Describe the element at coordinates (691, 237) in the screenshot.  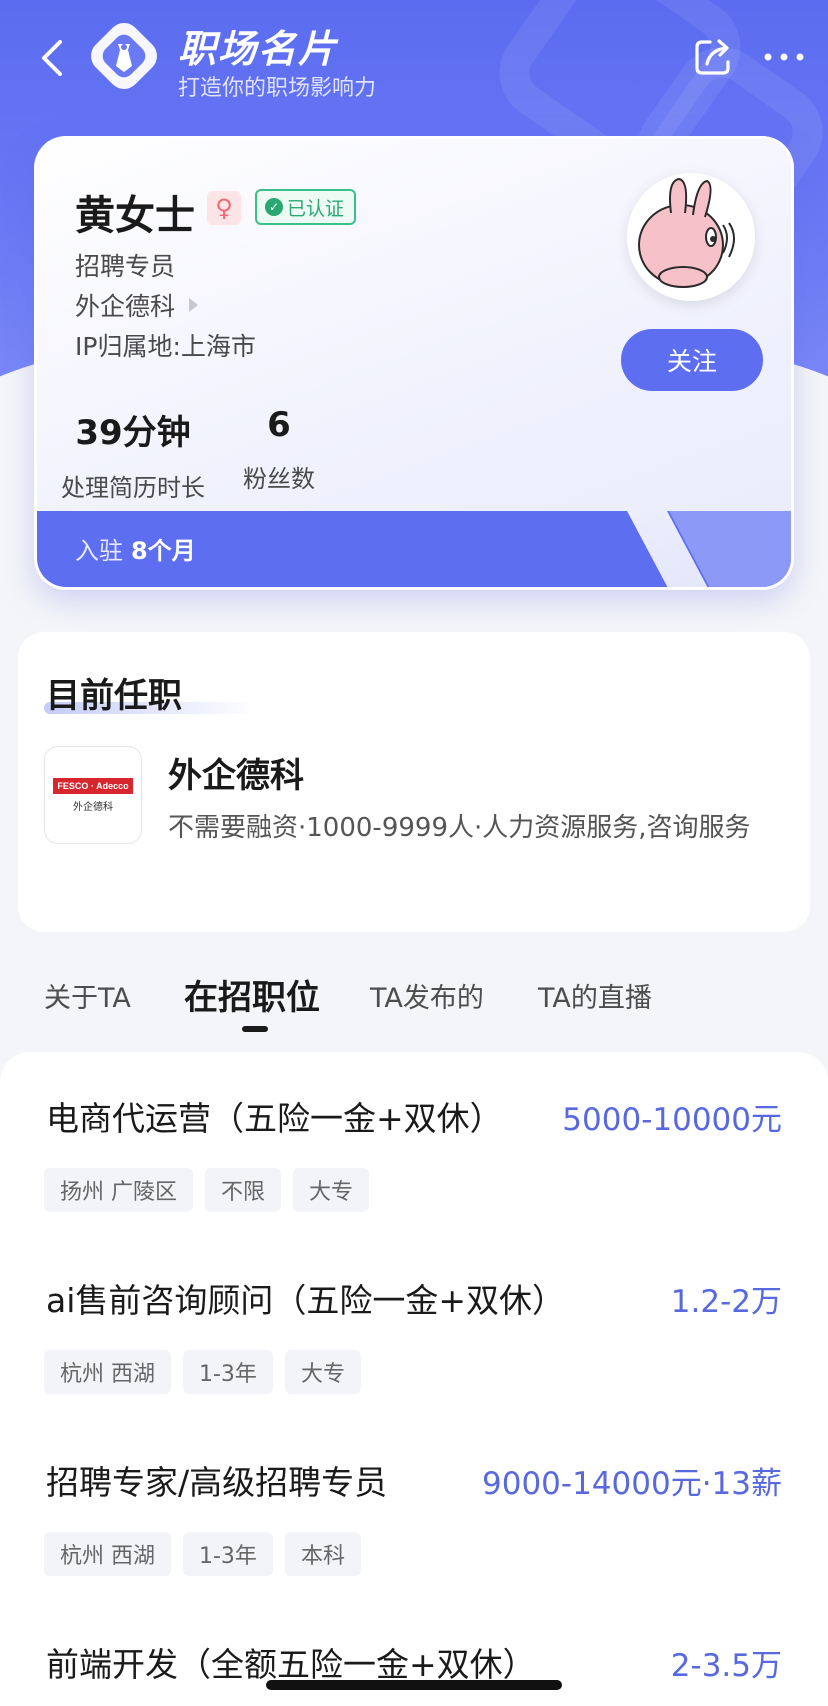
I see `avatar` at that location.